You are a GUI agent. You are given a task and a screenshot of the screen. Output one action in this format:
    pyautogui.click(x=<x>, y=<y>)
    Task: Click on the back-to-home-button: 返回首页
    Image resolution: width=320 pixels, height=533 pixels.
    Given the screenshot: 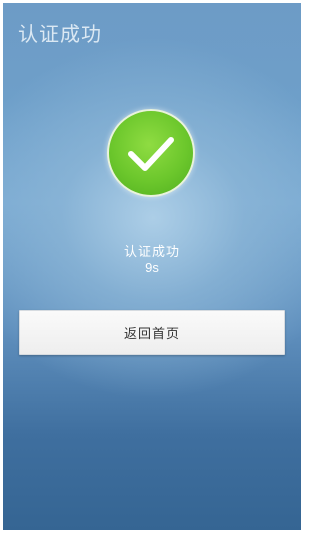 What is the action you would take?
    pyautogui.click(x=152, y=332)
    